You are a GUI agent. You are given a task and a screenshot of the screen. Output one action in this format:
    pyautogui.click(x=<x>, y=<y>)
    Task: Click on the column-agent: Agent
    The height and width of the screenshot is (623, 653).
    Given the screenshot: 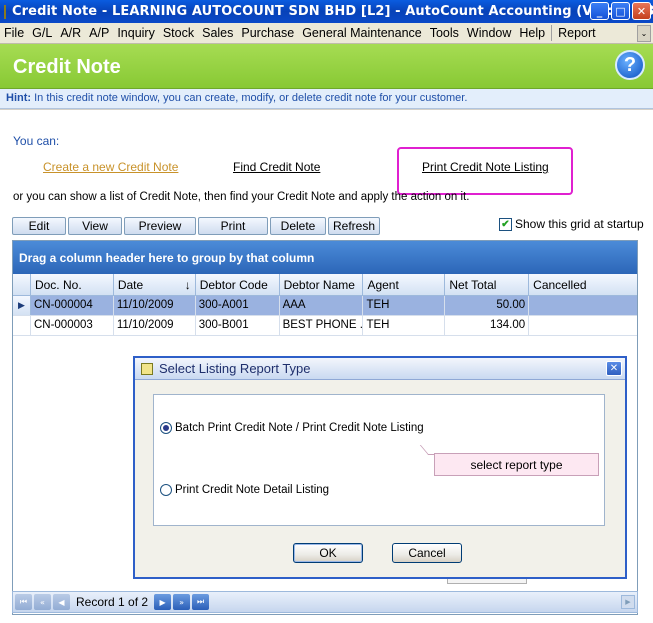 What is the action you would take?
    pyautogui.click(x=404, y=284)
    